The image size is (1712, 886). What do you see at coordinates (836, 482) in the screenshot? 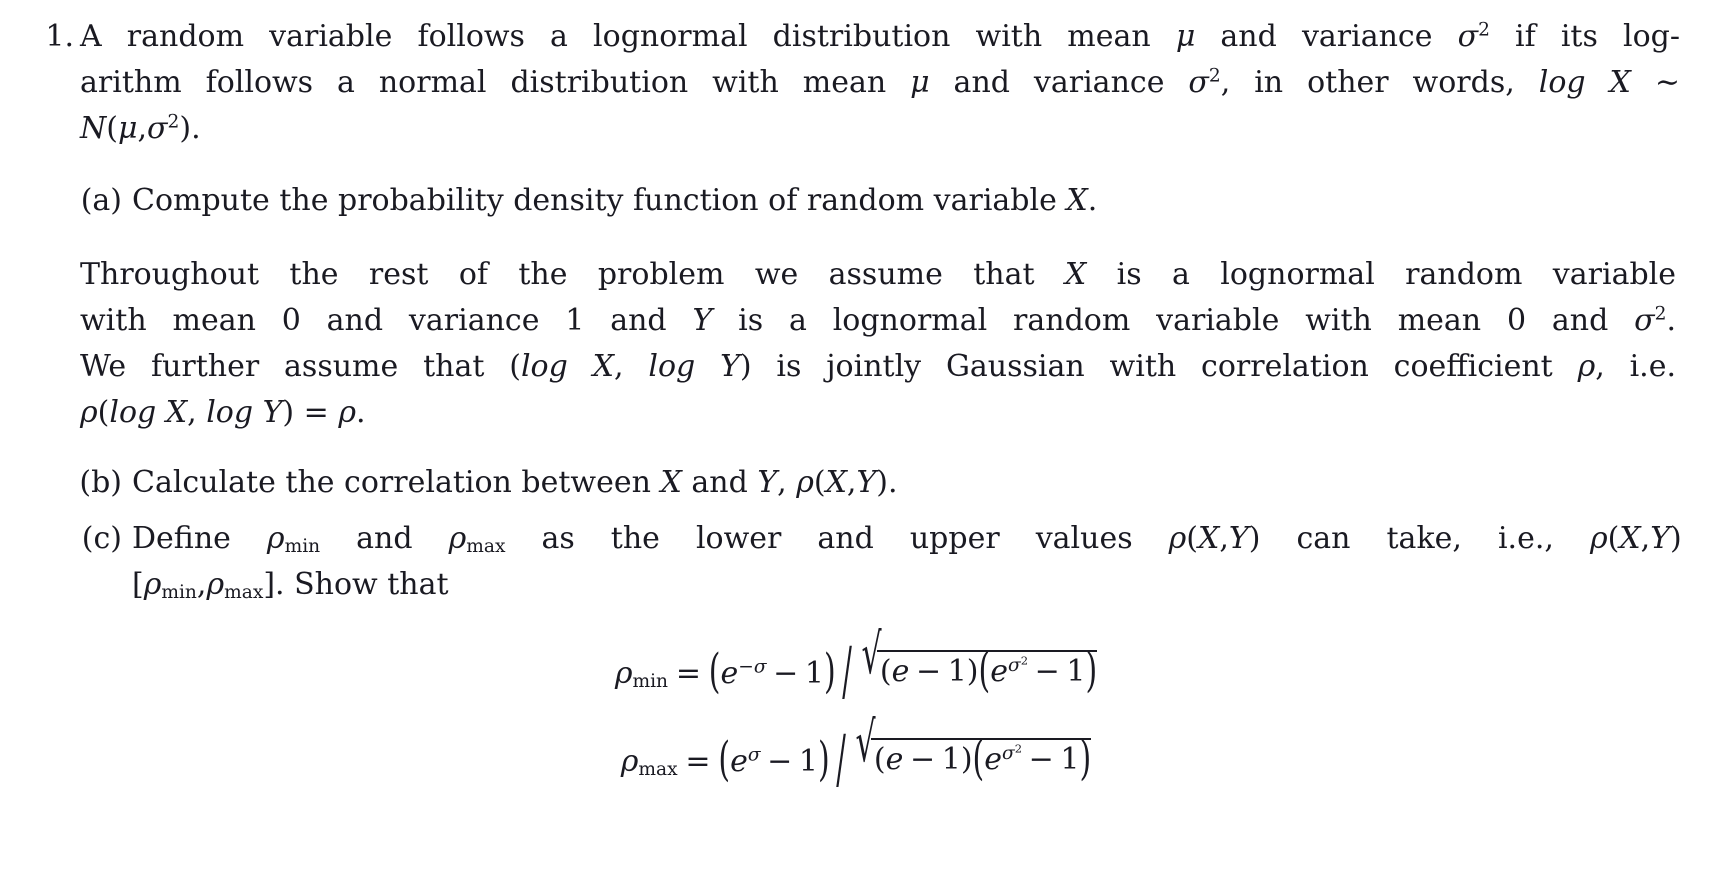
I see `var-x-b2: X` at bounding box center [836, 482].